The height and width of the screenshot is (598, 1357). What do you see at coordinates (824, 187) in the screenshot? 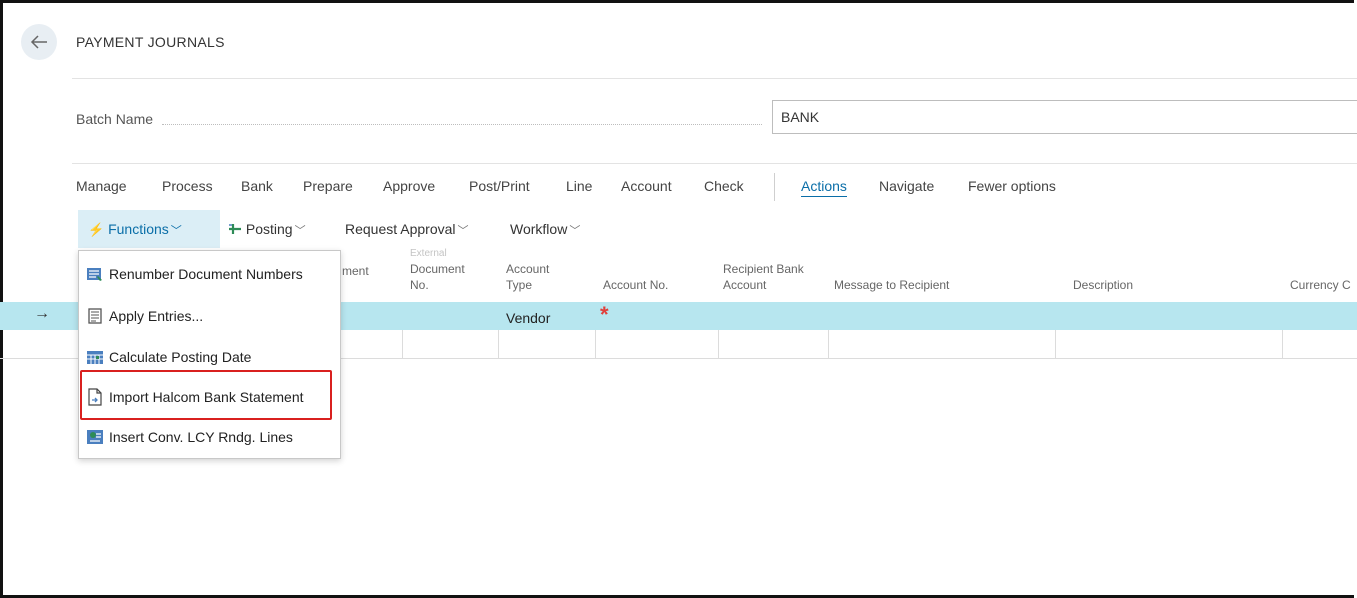
I see `tab-actions: Actions` at bounding box center [824, 187].